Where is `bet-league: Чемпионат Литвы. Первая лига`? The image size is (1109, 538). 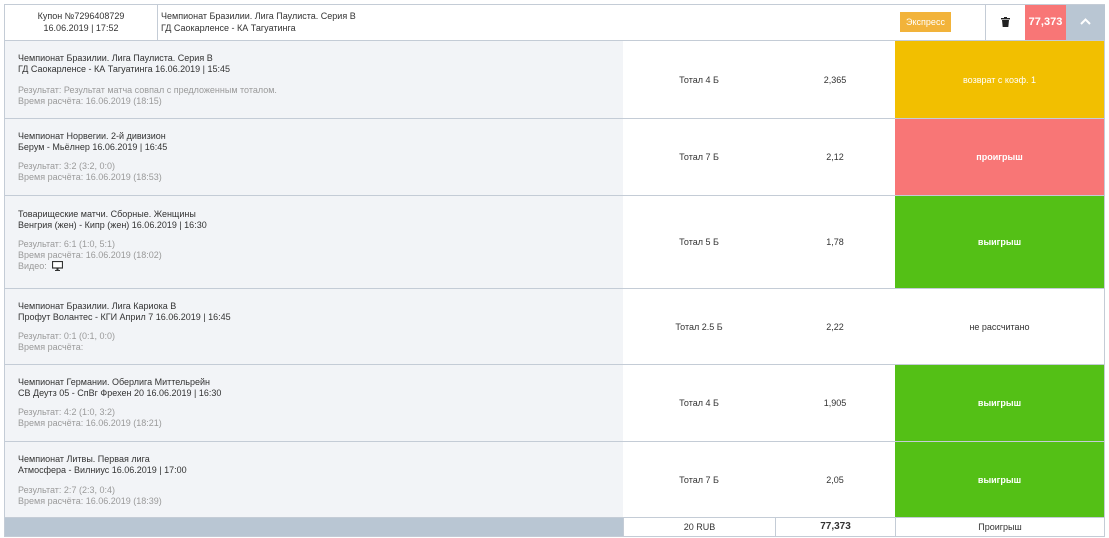 bet-league: Чемпионат Литвы. Первая лига is located at coordinates (84, 459).